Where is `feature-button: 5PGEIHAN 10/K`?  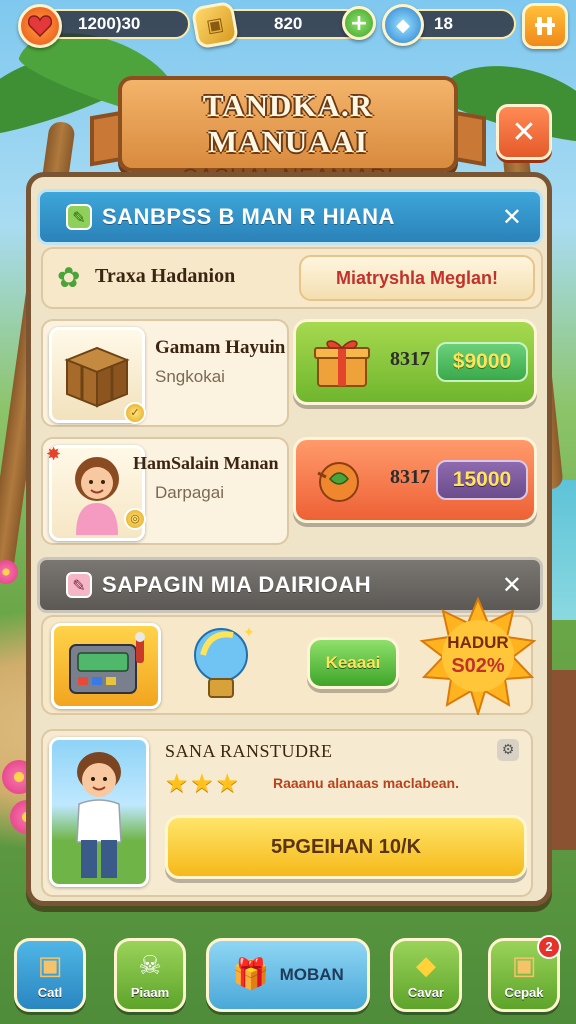 feature-button: 5PGEIHAN 10/K is located at coordinates (346, 847).